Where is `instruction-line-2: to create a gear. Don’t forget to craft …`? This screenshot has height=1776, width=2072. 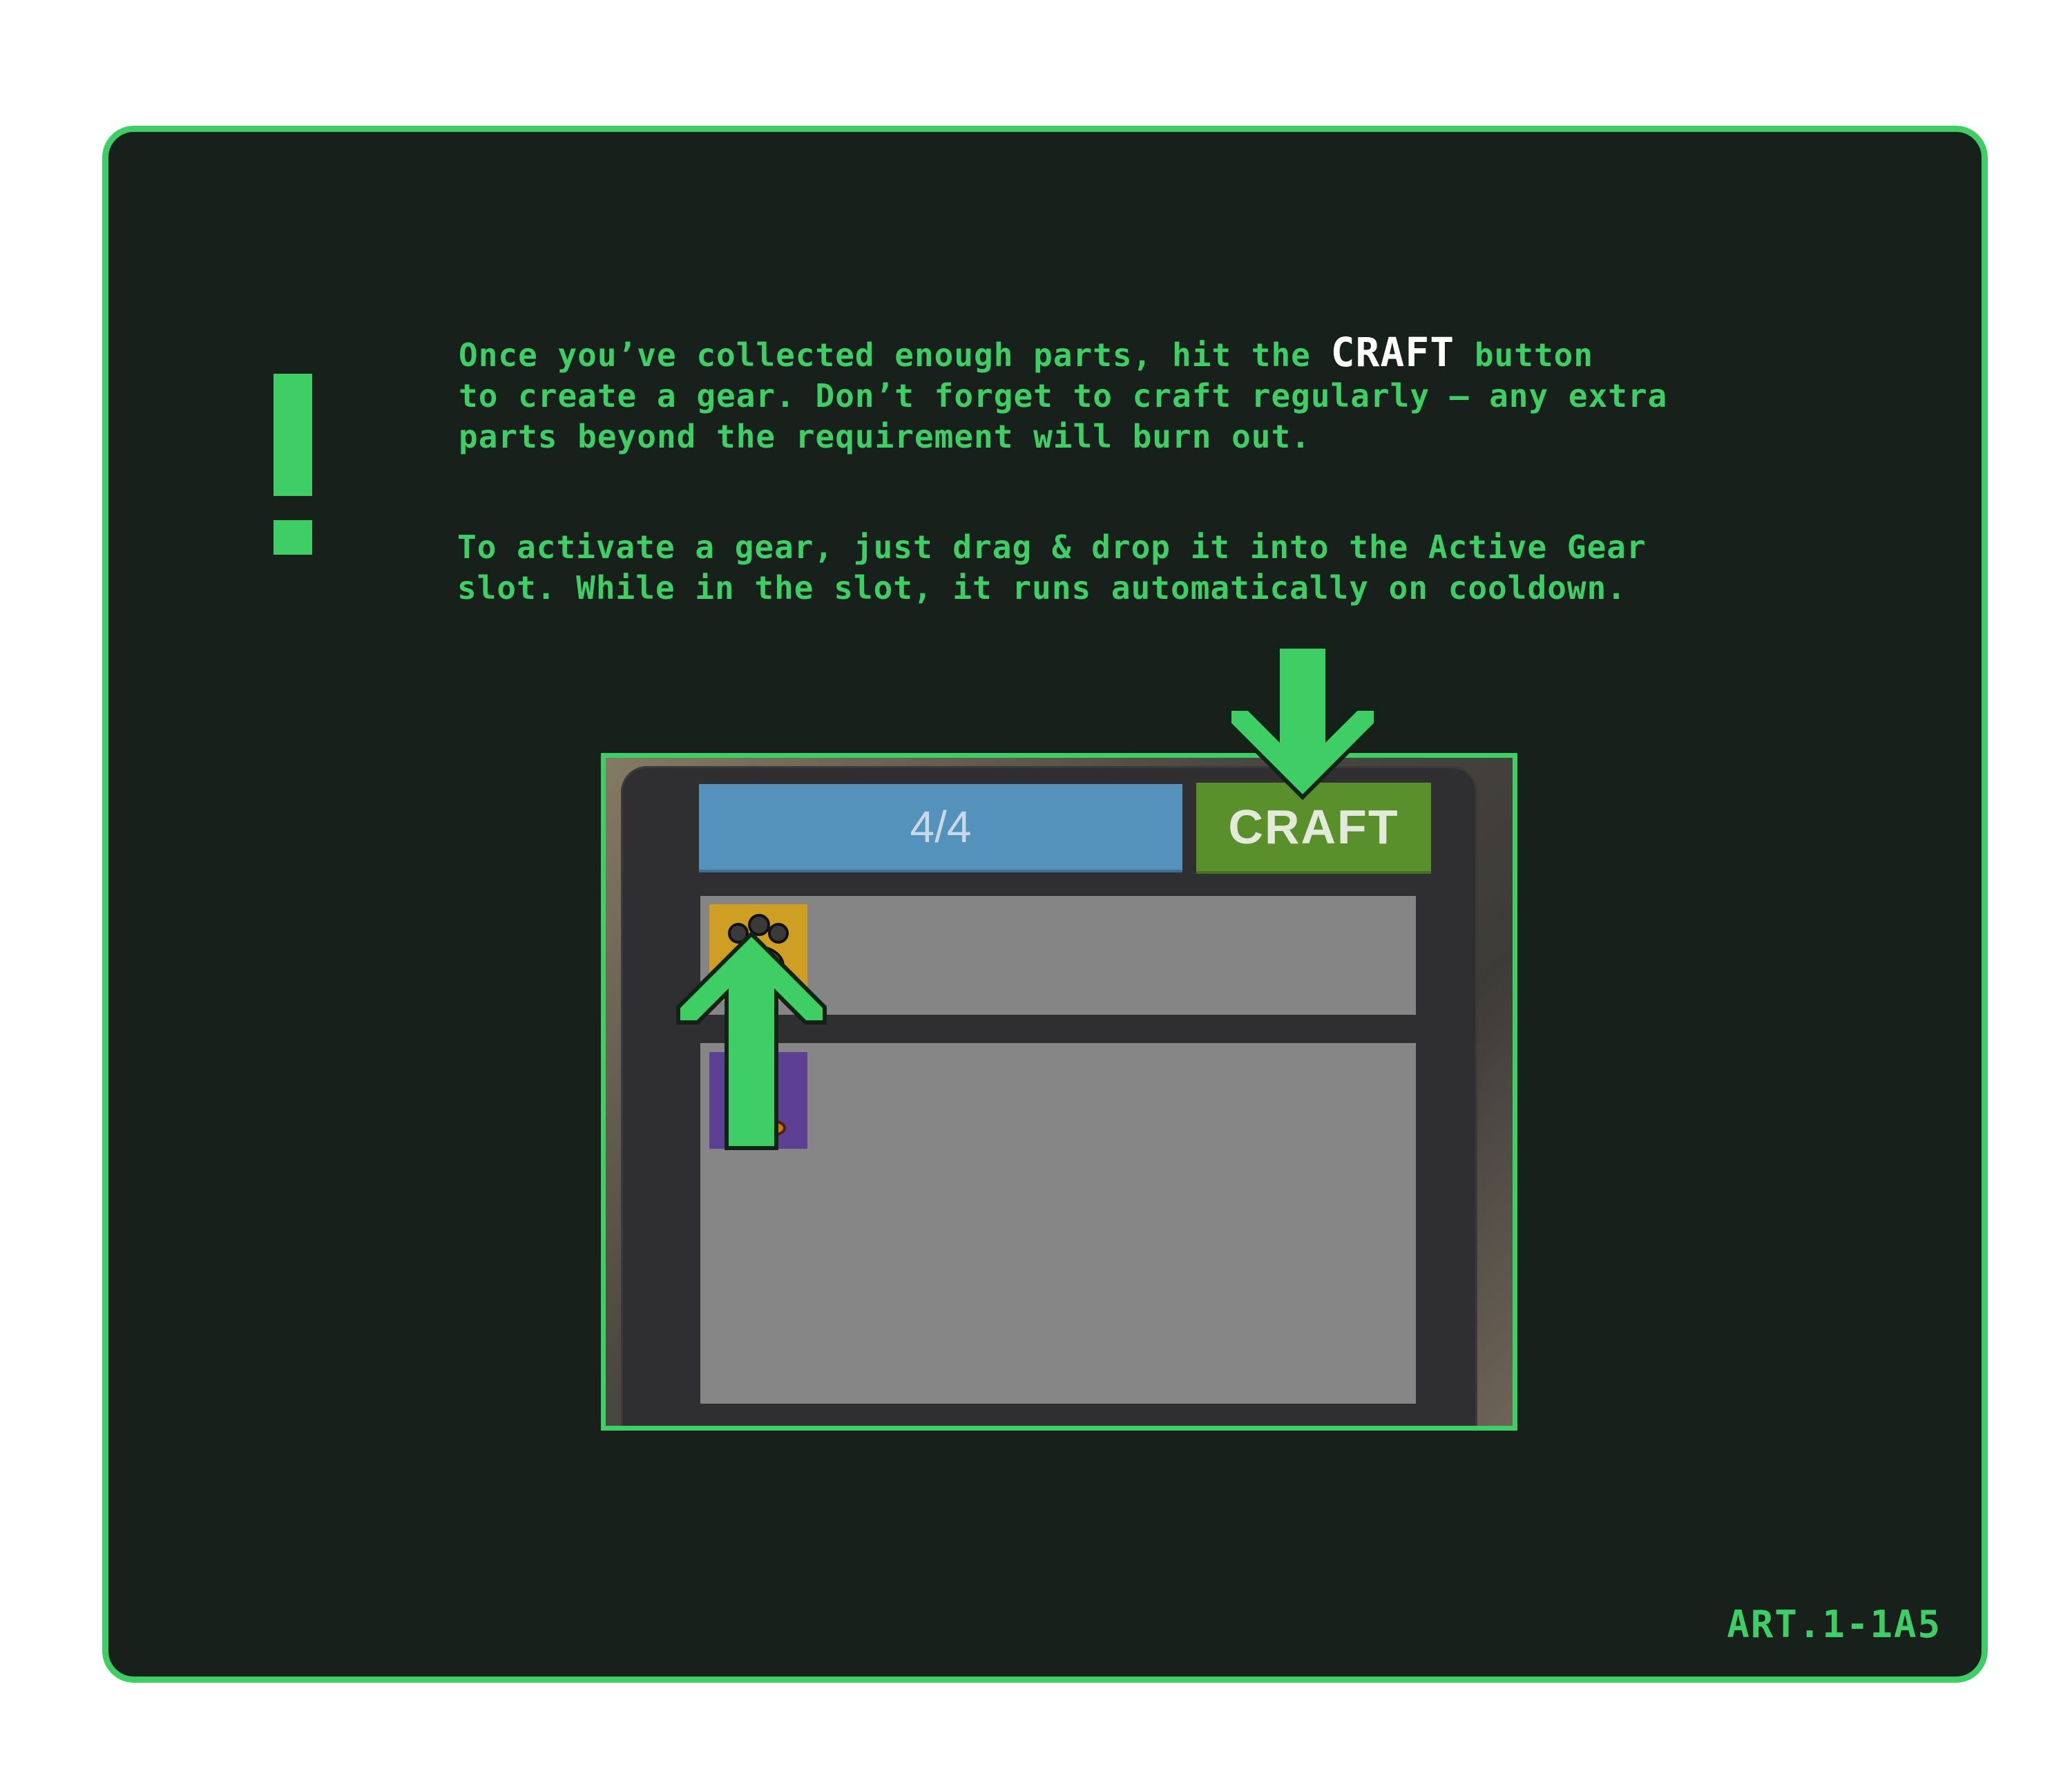
instruction-line-2: to create a gear. Don’t forget to craft … is located at coordinates (1063, 395).